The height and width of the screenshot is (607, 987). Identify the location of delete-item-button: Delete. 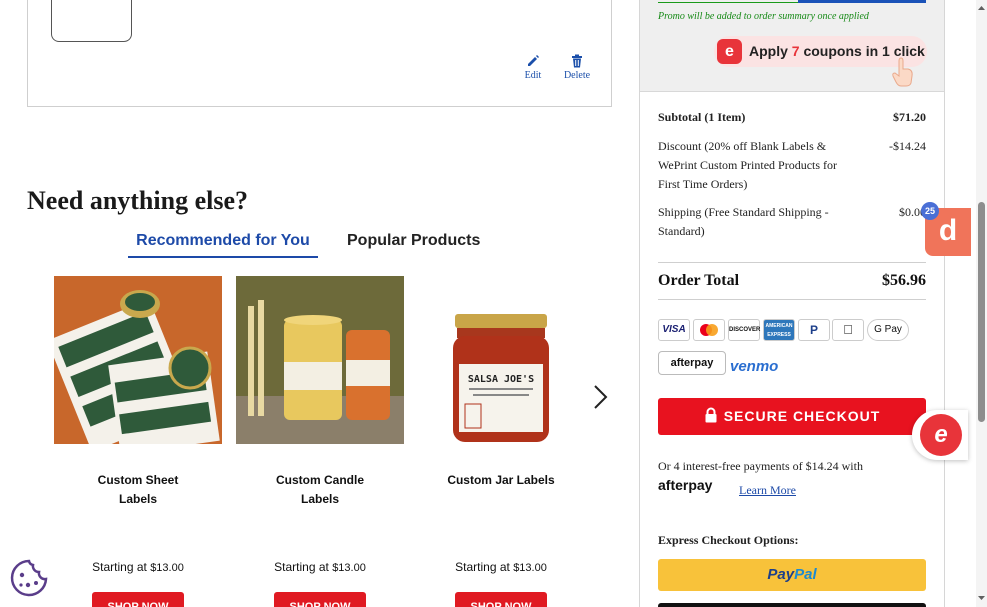
(577, 67).